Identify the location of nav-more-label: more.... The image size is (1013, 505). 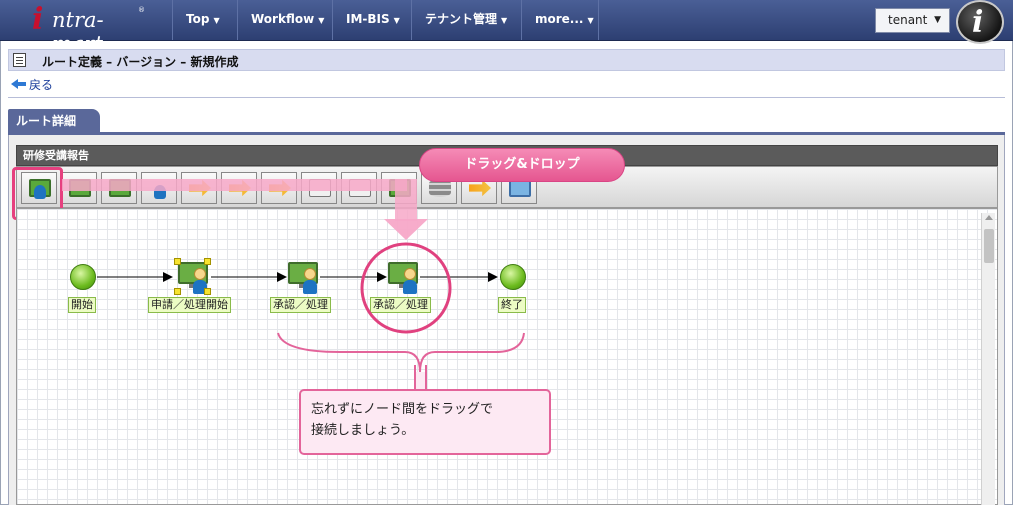
(559, 19).